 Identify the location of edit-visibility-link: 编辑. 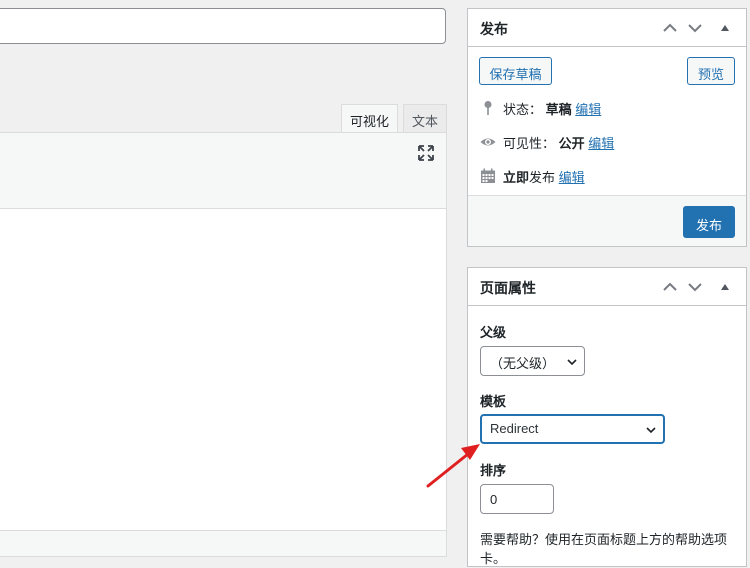
(601, 143).